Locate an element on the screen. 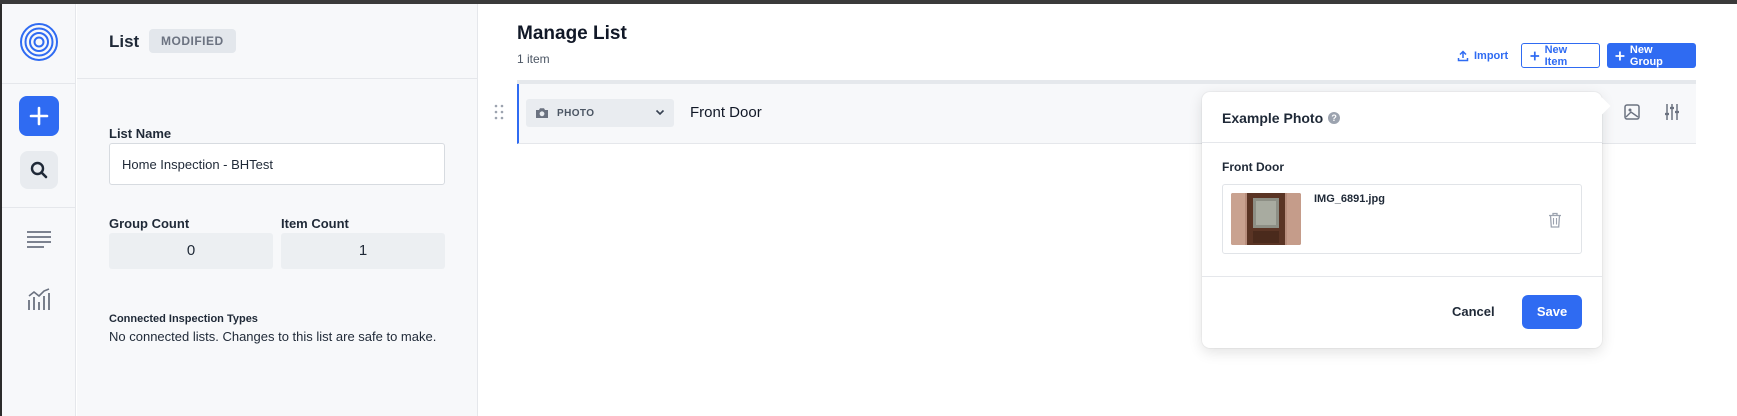 The image size is (1737, 416). save-button: Save is located at coordinates (1552, 312).